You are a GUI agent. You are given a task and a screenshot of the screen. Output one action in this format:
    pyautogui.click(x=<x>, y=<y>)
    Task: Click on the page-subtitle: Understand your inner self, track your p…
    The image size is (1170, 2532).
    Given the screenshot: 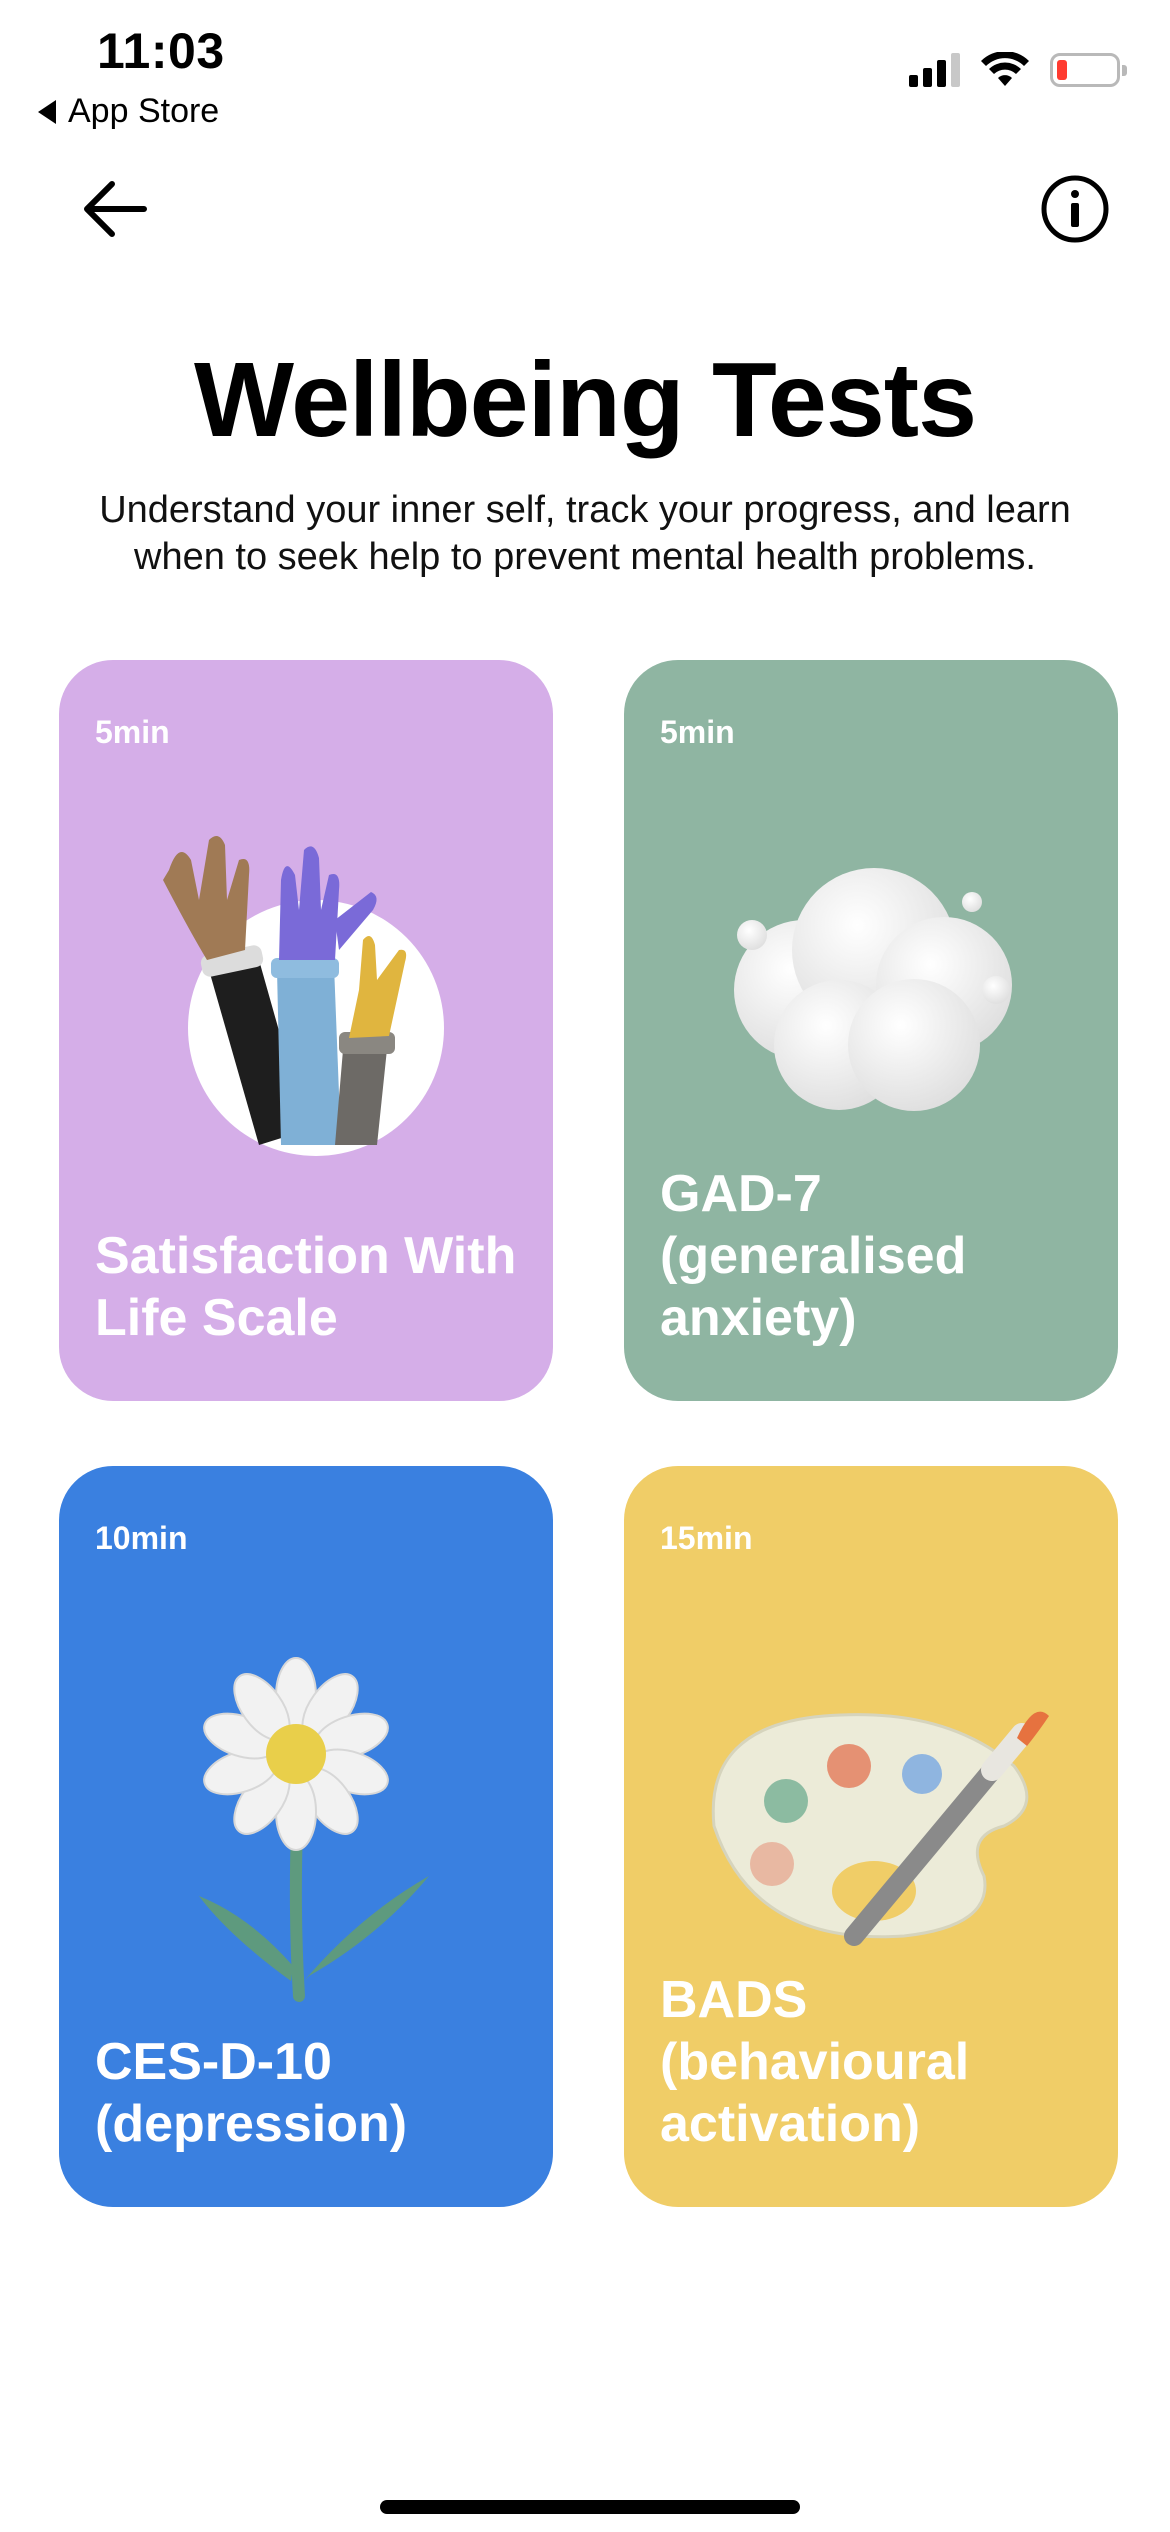 What is the action you would take?
    pyautogui.click(x=585, y=533)
    